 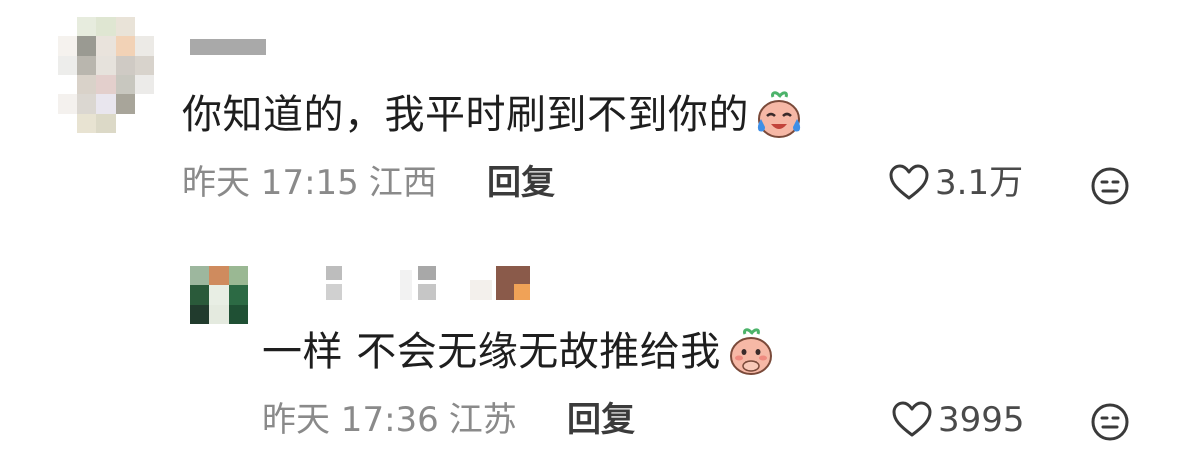 I want to click on reply-username-blurred, so click(x=420, y=286).